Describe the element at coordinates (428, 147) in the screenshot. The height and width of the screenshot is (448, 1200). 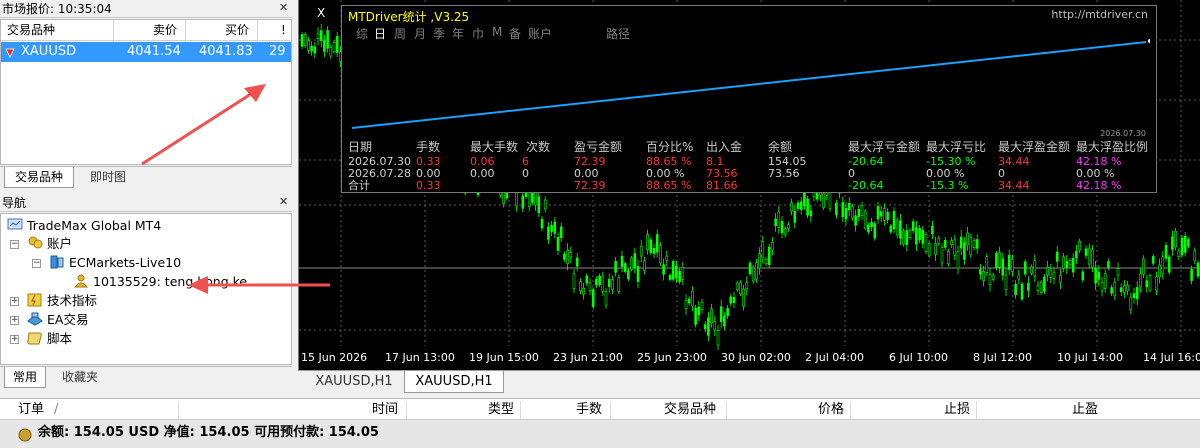
I see `mtd-header: 手数` at that location.